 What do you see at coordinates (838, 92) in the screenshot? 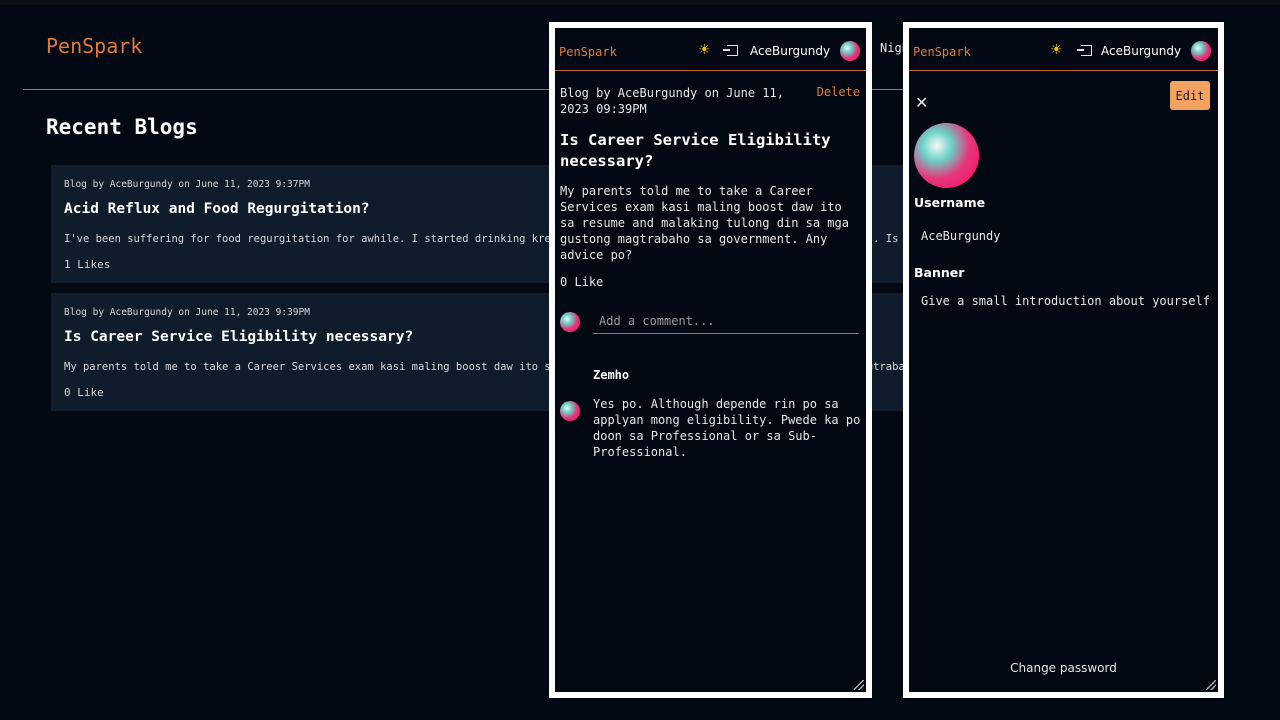
I see `delete-button: Delete` at bounding box center [838, 92].